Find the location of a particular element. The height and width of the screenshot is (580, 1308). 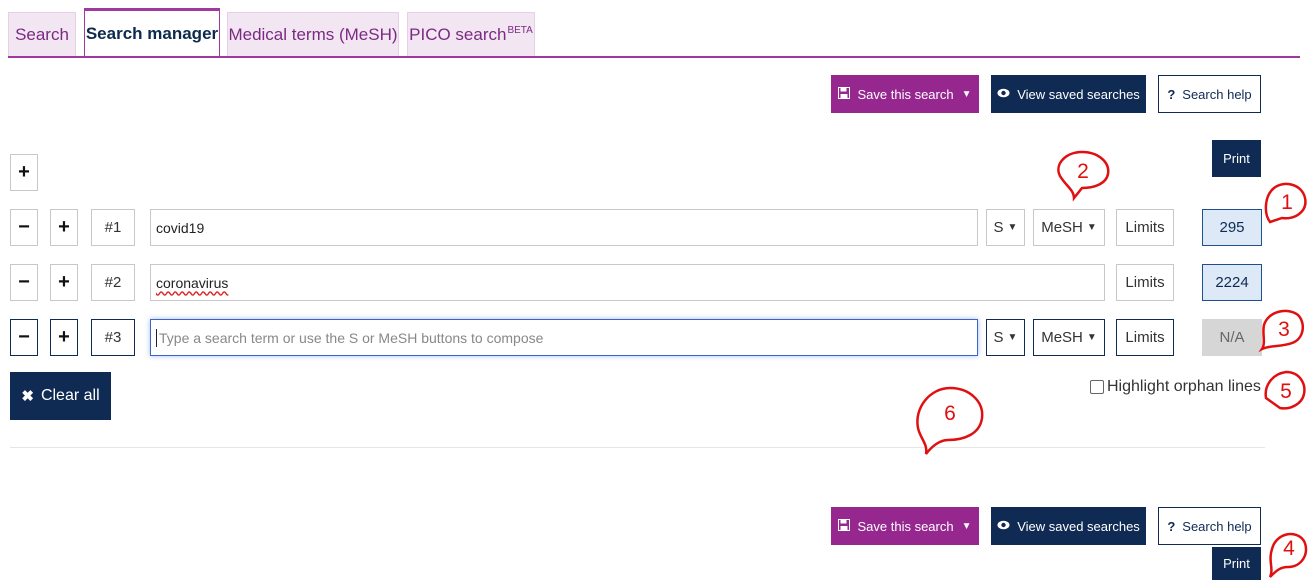

annotation-number: 2 is located at coordinates (1083, 171).